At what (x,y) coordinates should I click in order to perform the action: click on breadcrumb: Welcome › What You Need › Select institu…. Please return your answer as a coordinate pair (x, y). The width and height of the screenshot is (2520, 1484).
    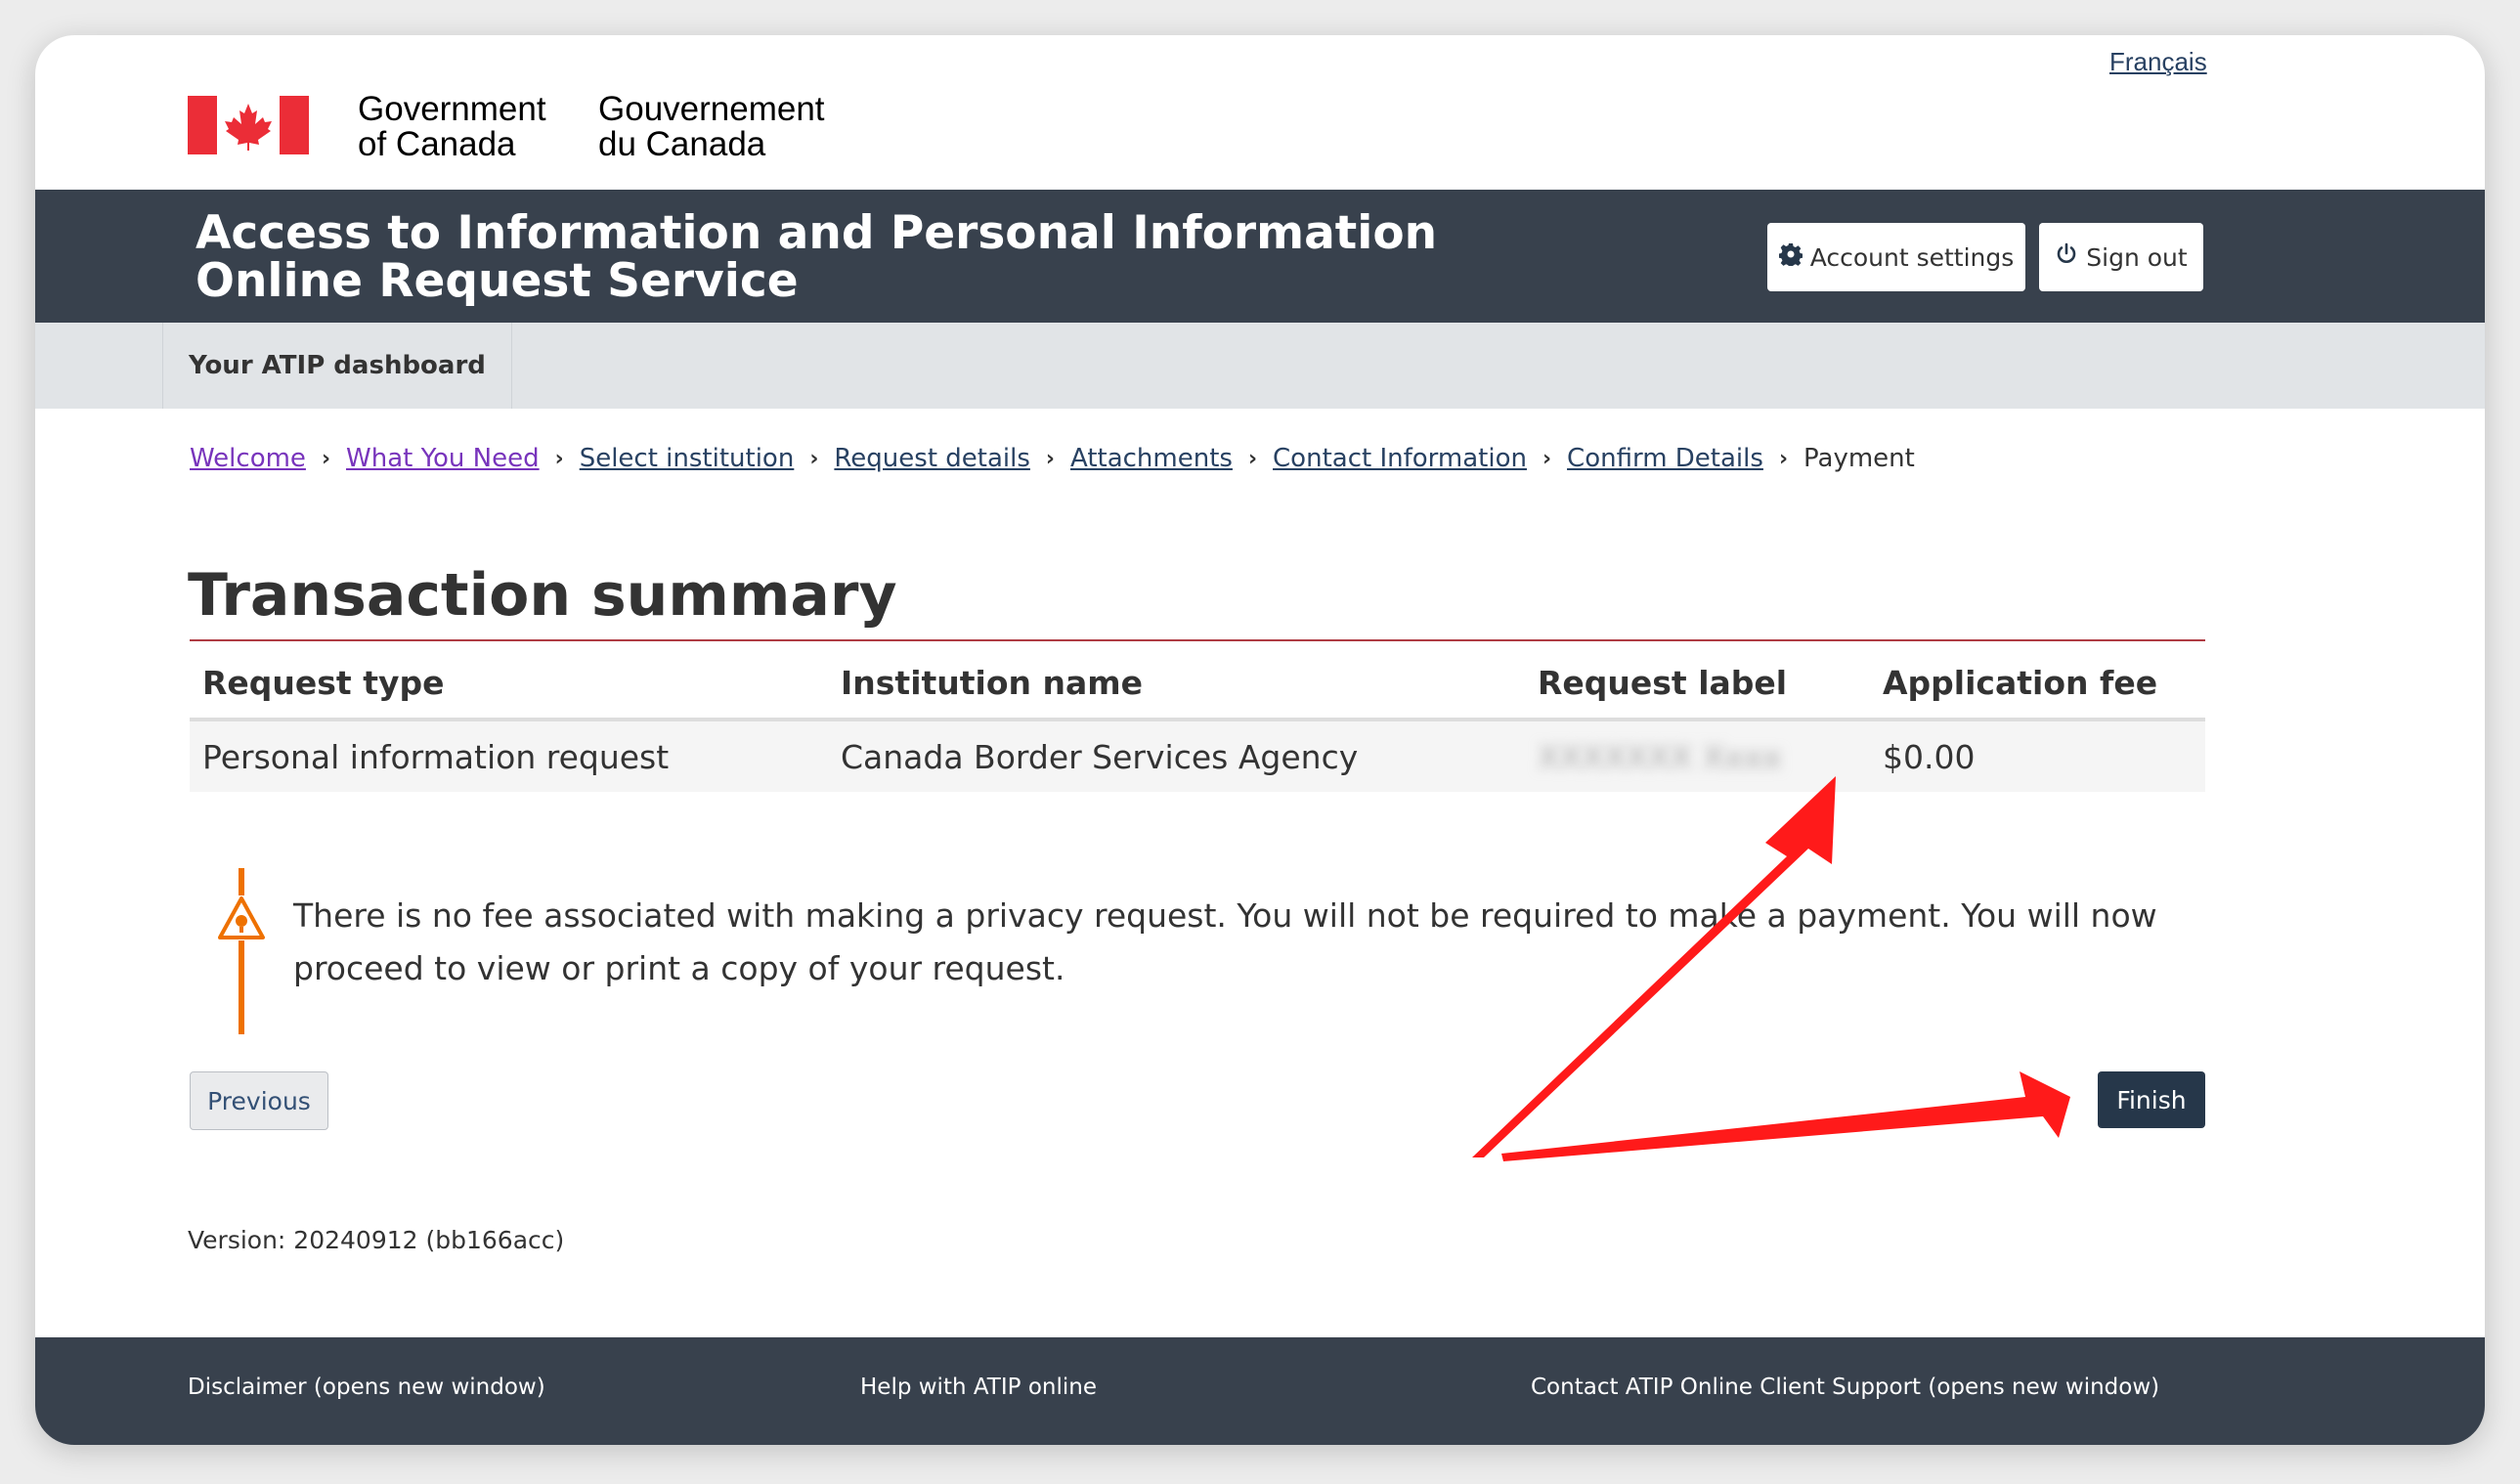
    Looking at the image, I should click on (1052, 458).